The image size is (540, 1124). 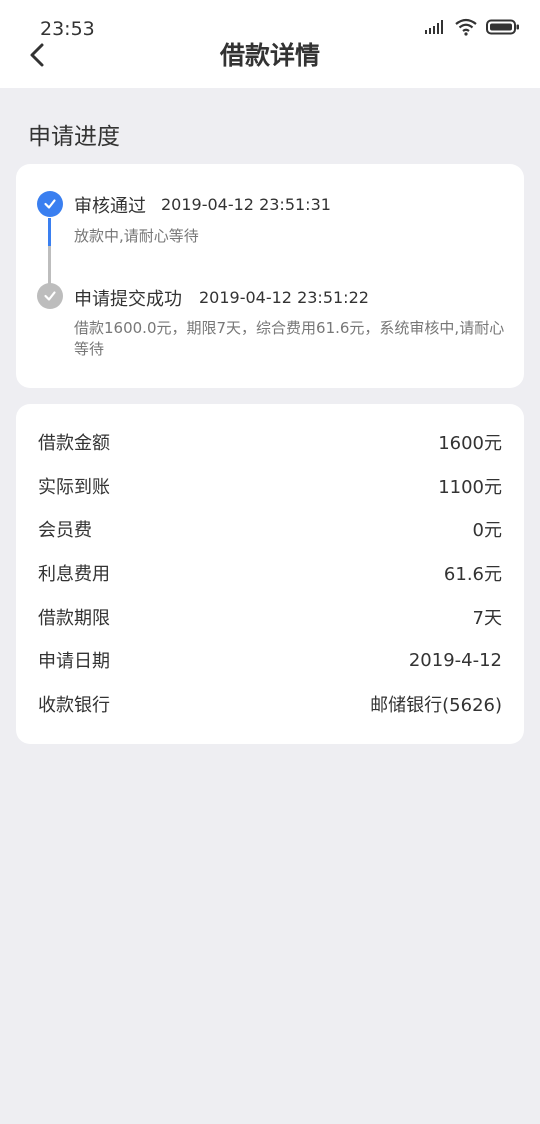 What do you see at coordinates (74, 487) in the screenshot?
I see `detail-label: 实际到账` at bounding box center [74, 487].